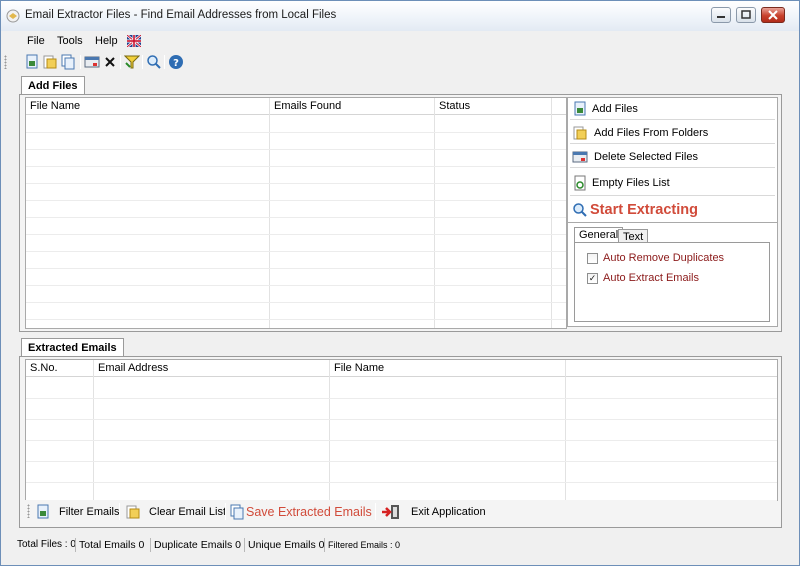 This screenshot has height=566, width=800. Describe the element at coordinates (197, 545) in the screenshot. I see `status-duplicate-emails: Duplicate Emails 0` at that location.